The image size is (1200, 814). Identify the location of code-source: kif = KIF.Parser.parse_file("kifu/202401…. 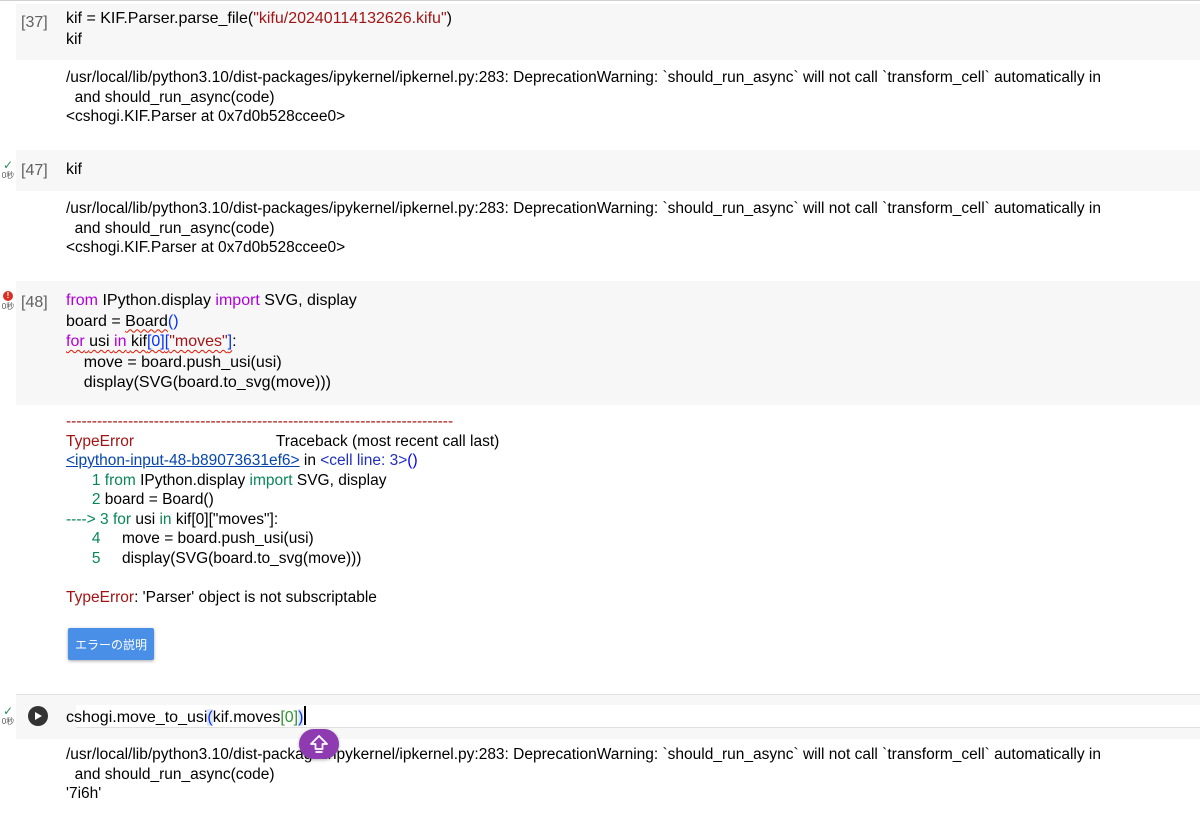
(259, 29).